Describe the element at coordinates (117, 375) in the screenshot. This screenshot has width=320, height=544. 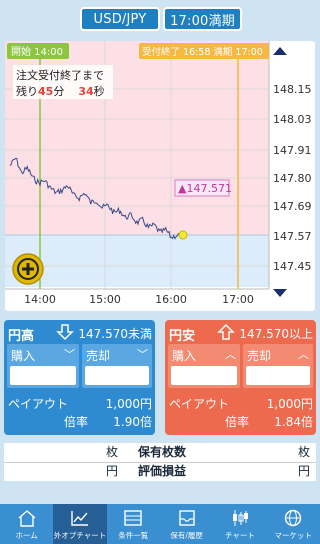
I see `high-sell-price: 458円` at that location.